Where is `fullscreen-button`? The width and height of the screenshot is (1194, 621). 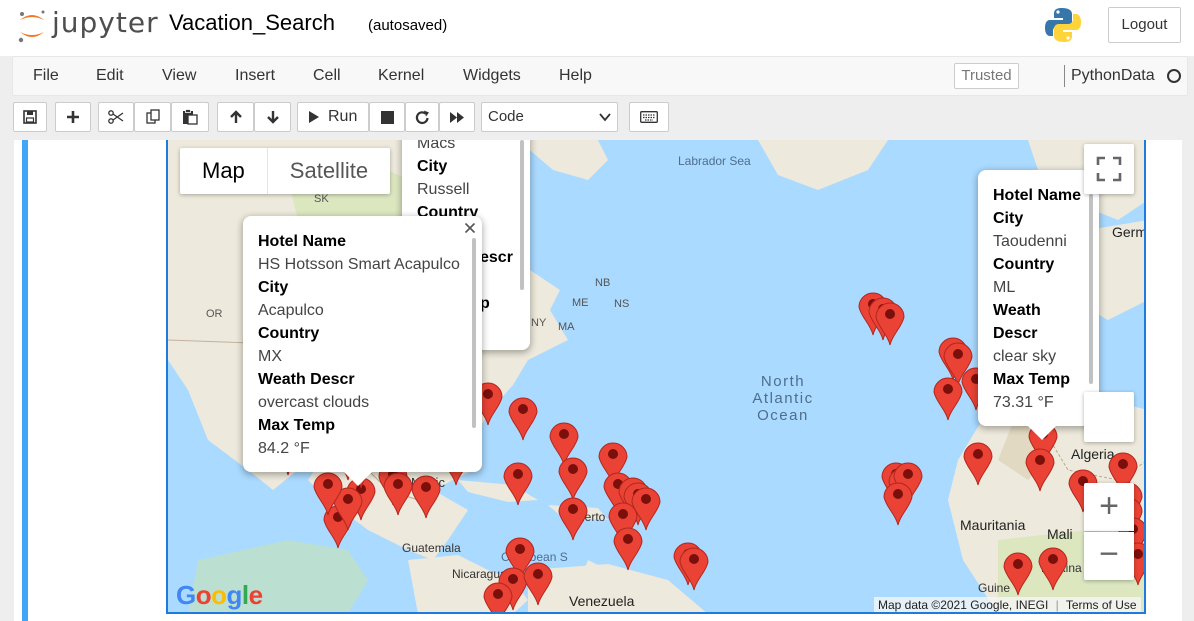 fullscreen-button is located at coordinates (1109, 169).